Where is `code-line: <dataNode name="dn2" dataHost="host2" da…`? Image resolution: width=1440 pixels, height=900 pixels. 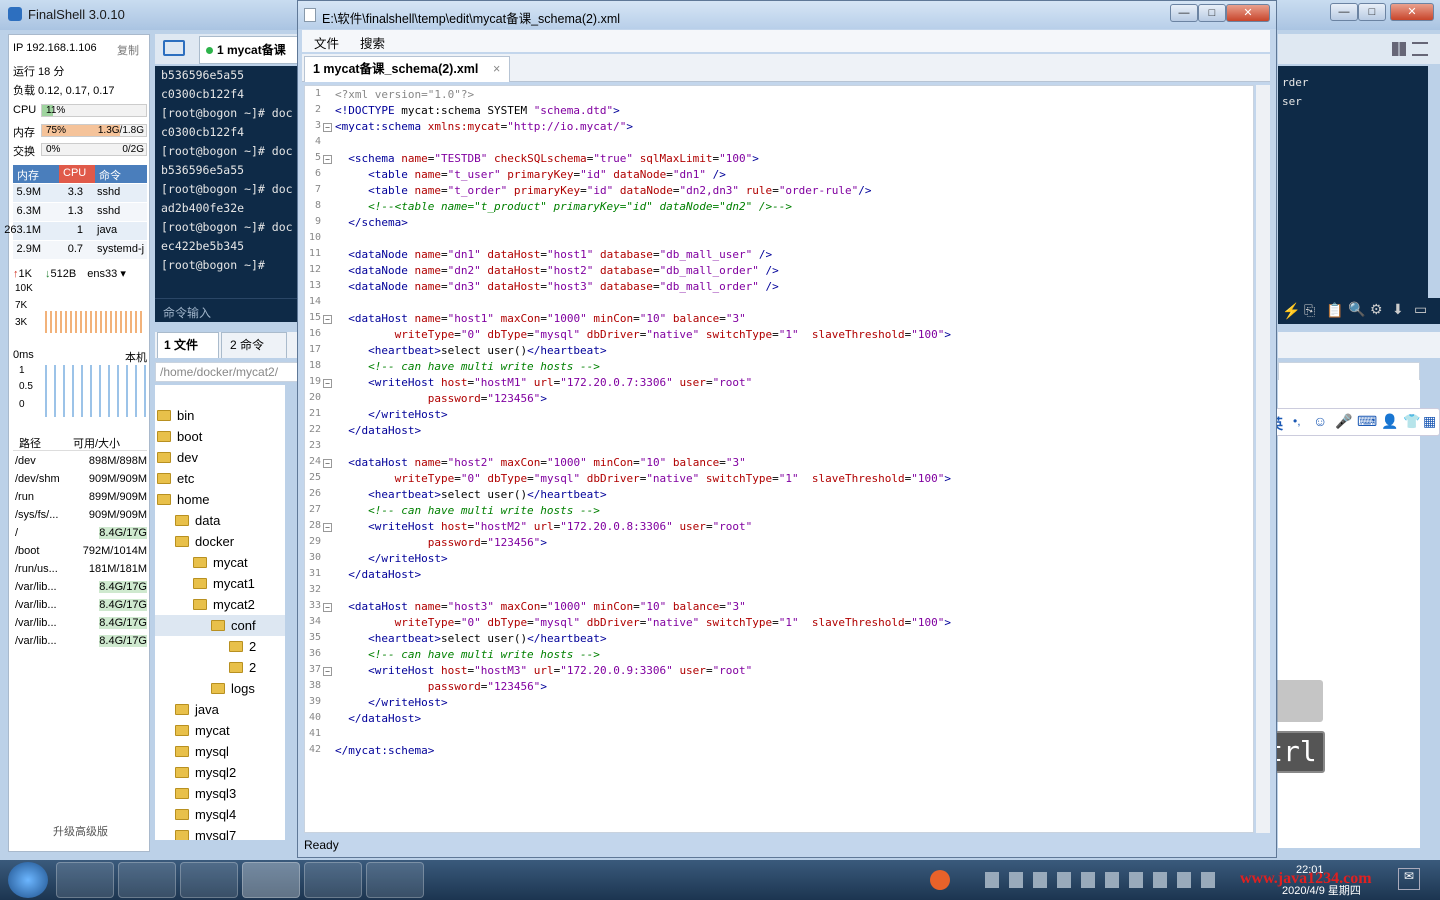
code-line: <dataNode name="dn2" dataHost="host2" da… is located at coordinates (557, 270).